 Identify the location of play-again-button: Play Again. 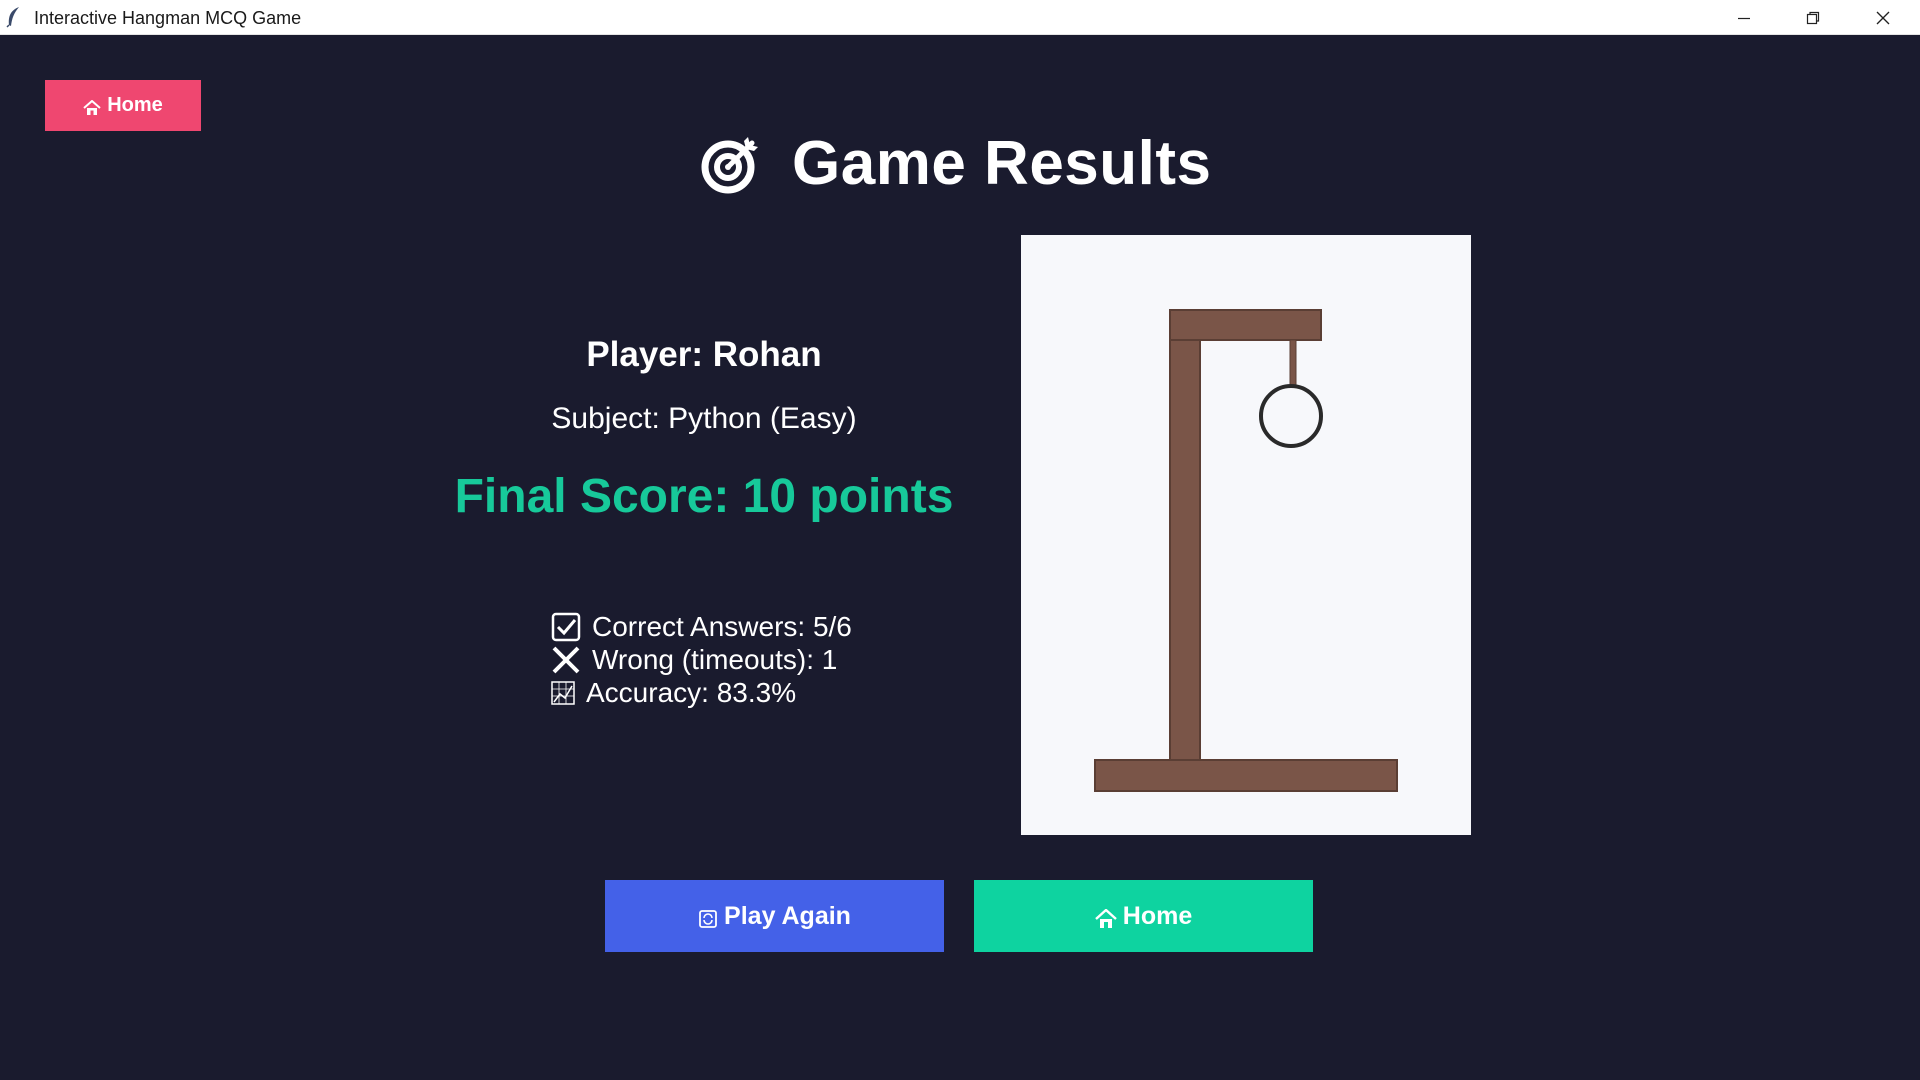
(774, 916).